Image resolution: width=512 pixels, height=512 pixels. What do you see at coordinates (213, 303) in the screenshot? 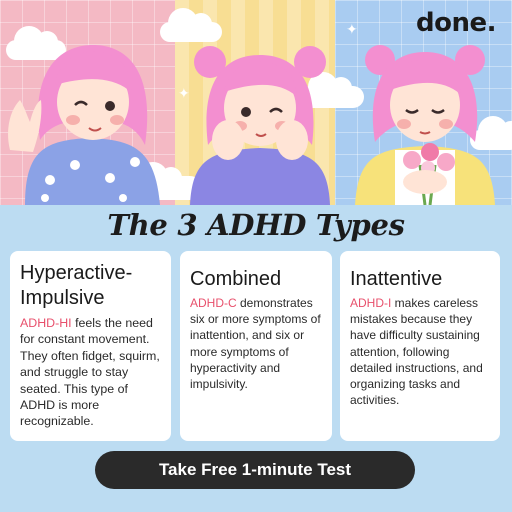
I see `type-tag: ADHD-C` at bounding box center [213, 303].